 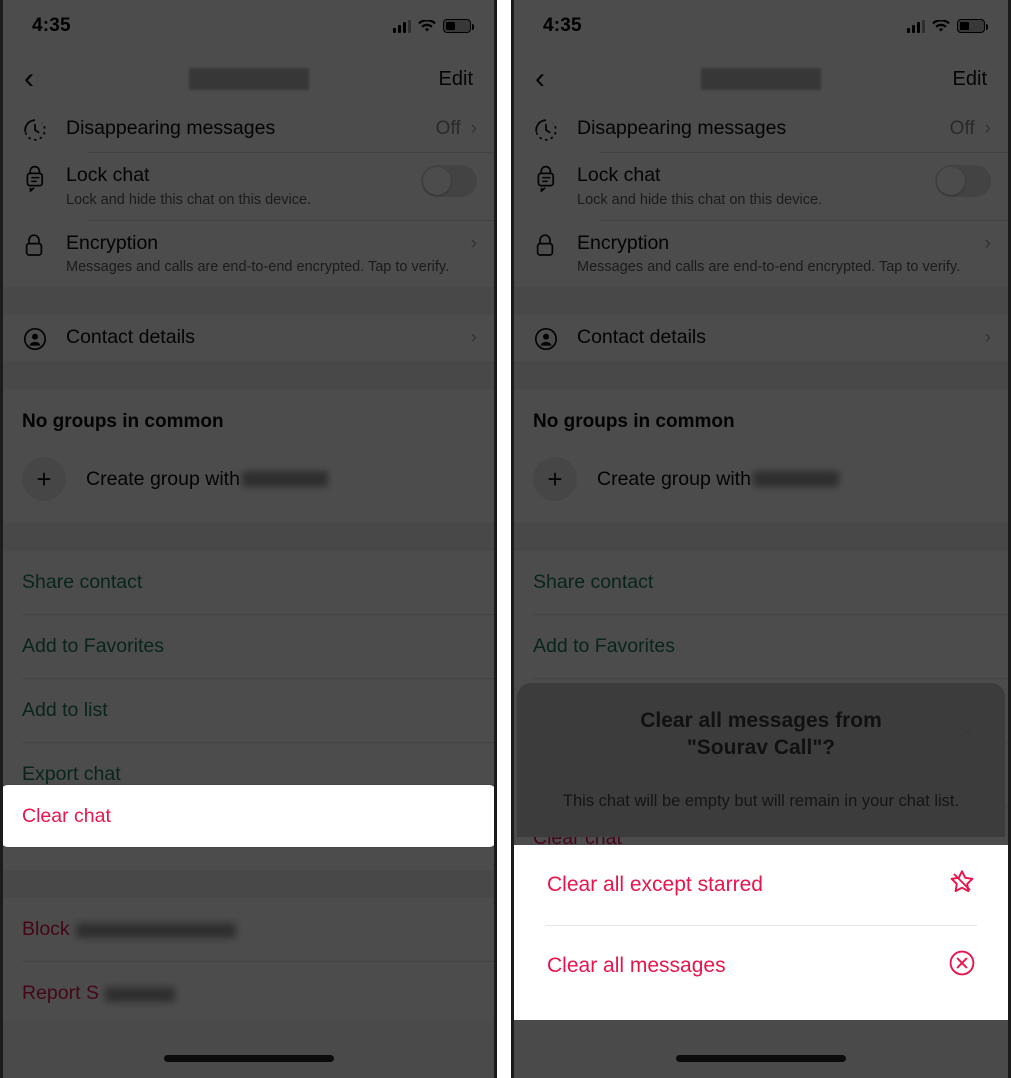 What do you see at coordinates (495, 539) in the screenshot?
I see `device-edge-right` at bounding box center [495, 539].